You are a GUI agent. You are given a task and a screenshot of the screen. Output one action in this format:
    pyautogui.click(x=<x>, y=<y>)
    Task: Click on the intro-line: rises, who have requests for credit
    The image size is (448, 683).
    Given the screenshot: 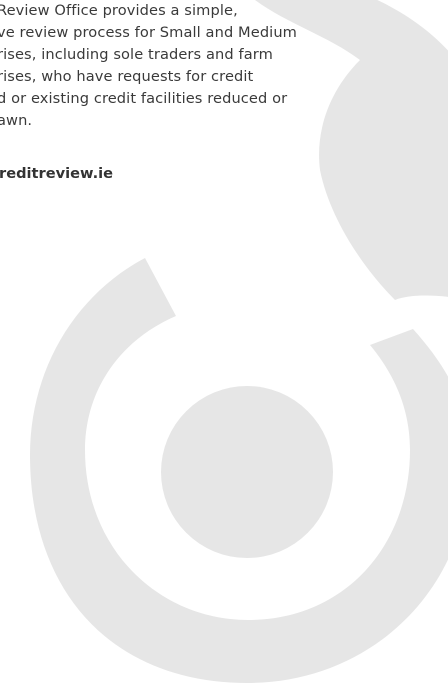 What is the action you would take?
    pyautogui.click(x=127, y=76)
    